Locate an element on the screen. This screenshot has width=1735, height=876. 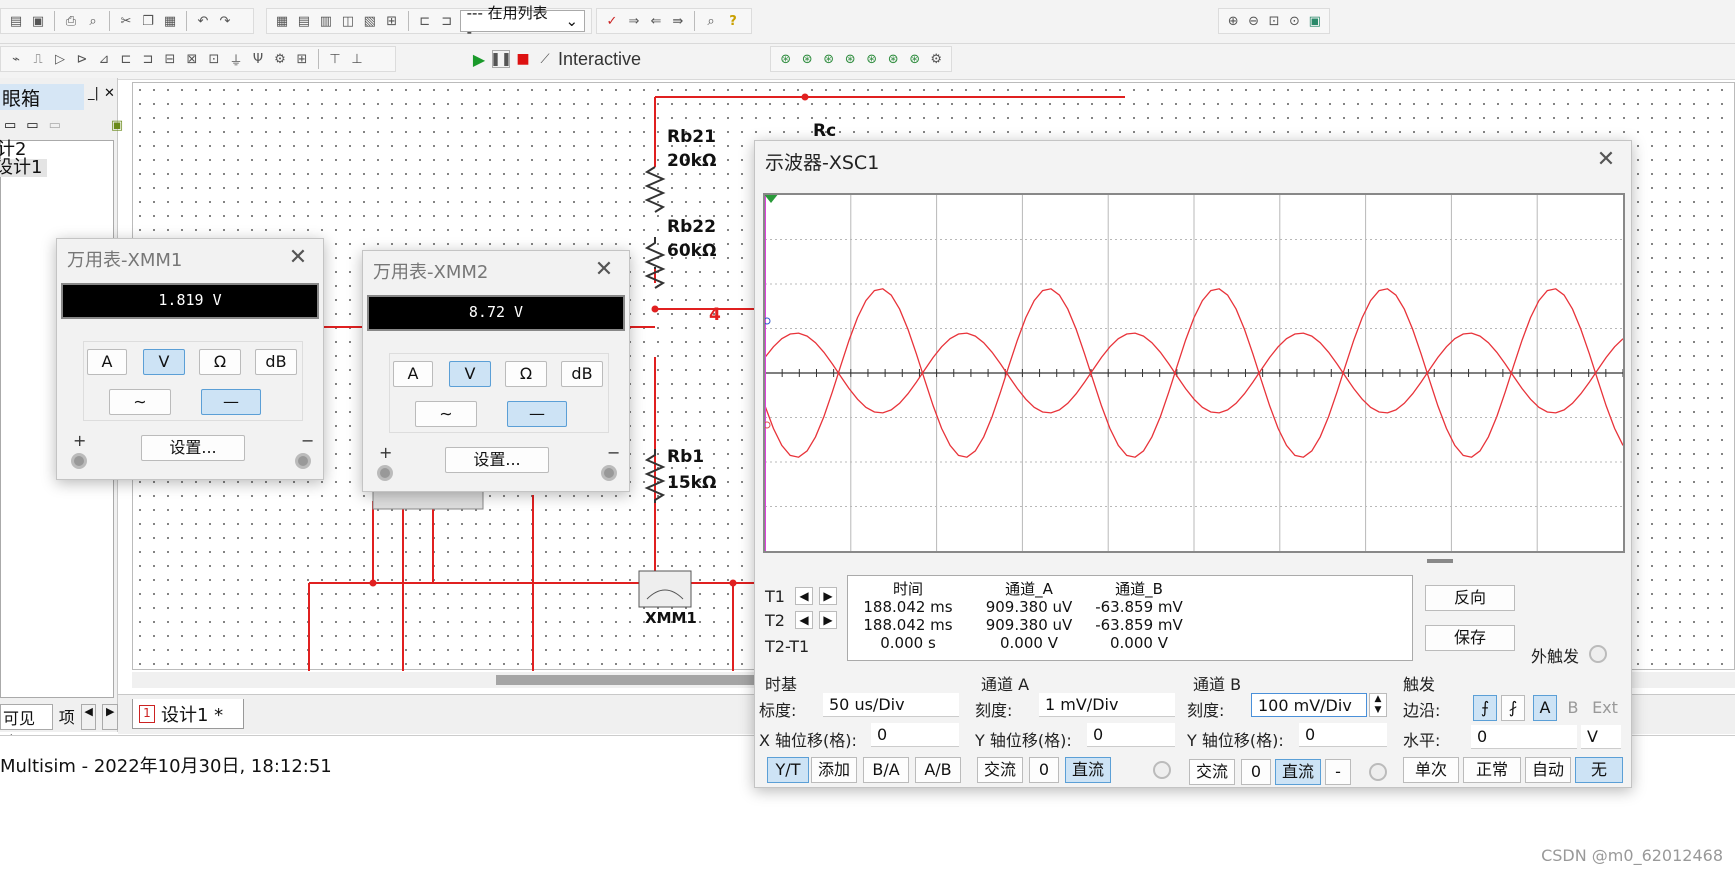
place-hier-icon: ⊥ is located at coordinates (357, 59).